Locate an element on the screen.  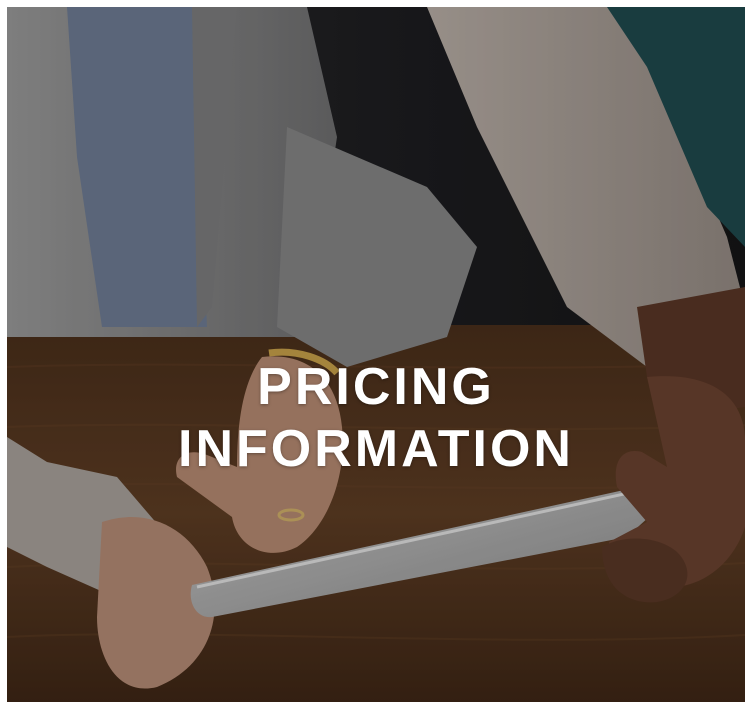
card-title-line-1: PRICING is located at coordinates (376, 387).